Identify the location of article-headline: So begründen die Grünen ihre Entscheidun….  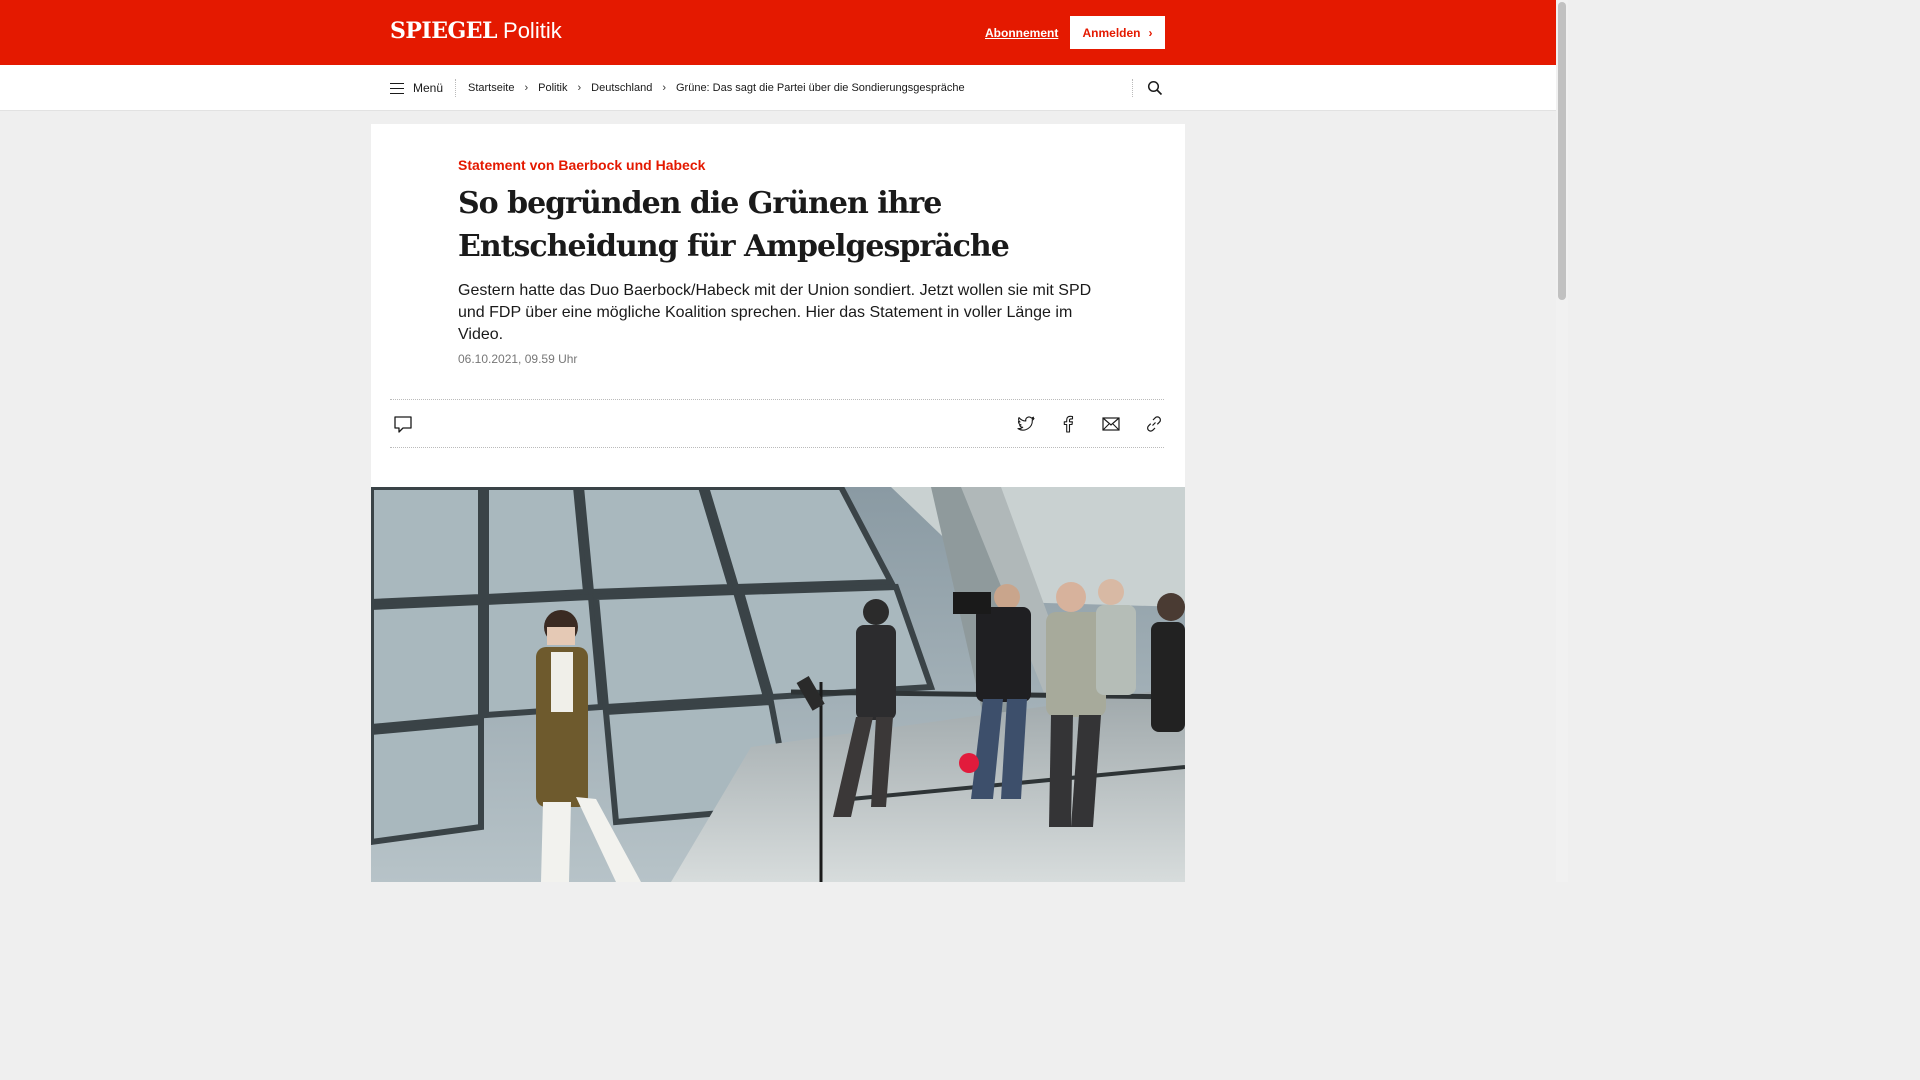
(734, 225).